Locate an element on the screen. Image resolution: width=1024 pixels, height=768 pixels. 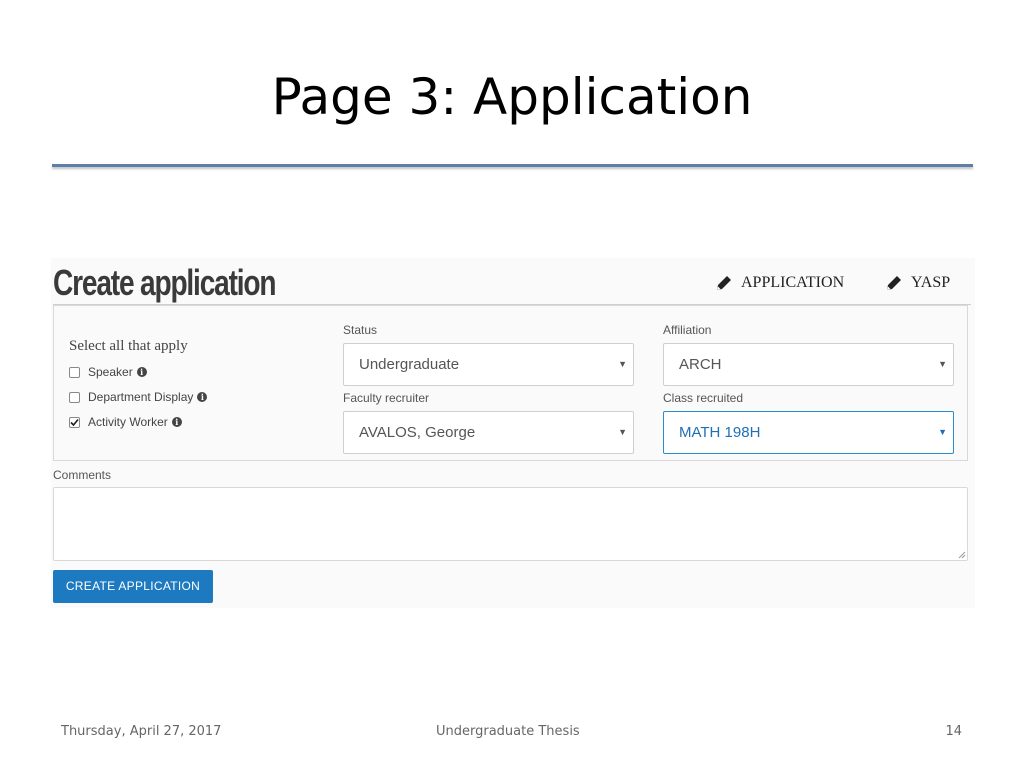
class-recruited-value: MATH 198H is located at coordinates (720, 432).